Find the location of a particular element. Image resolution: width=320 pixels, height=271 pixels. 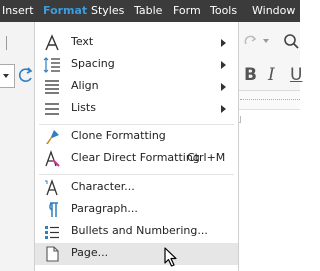

clone-formatting-icon is located at coordinates (52, 137).